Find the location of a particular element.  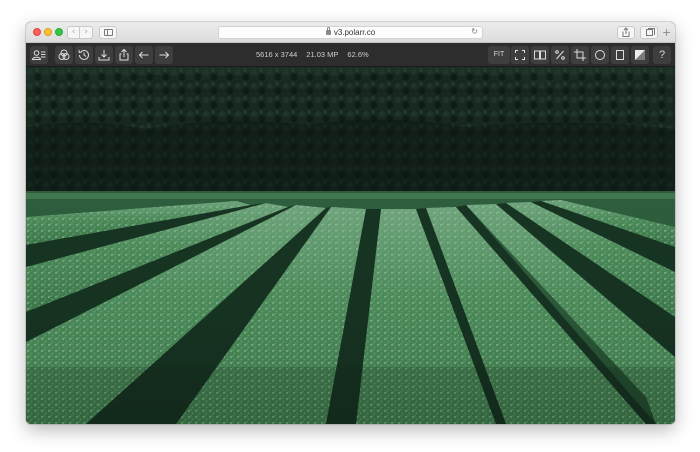

sidebar-icon is located at coordinates (108, 32).